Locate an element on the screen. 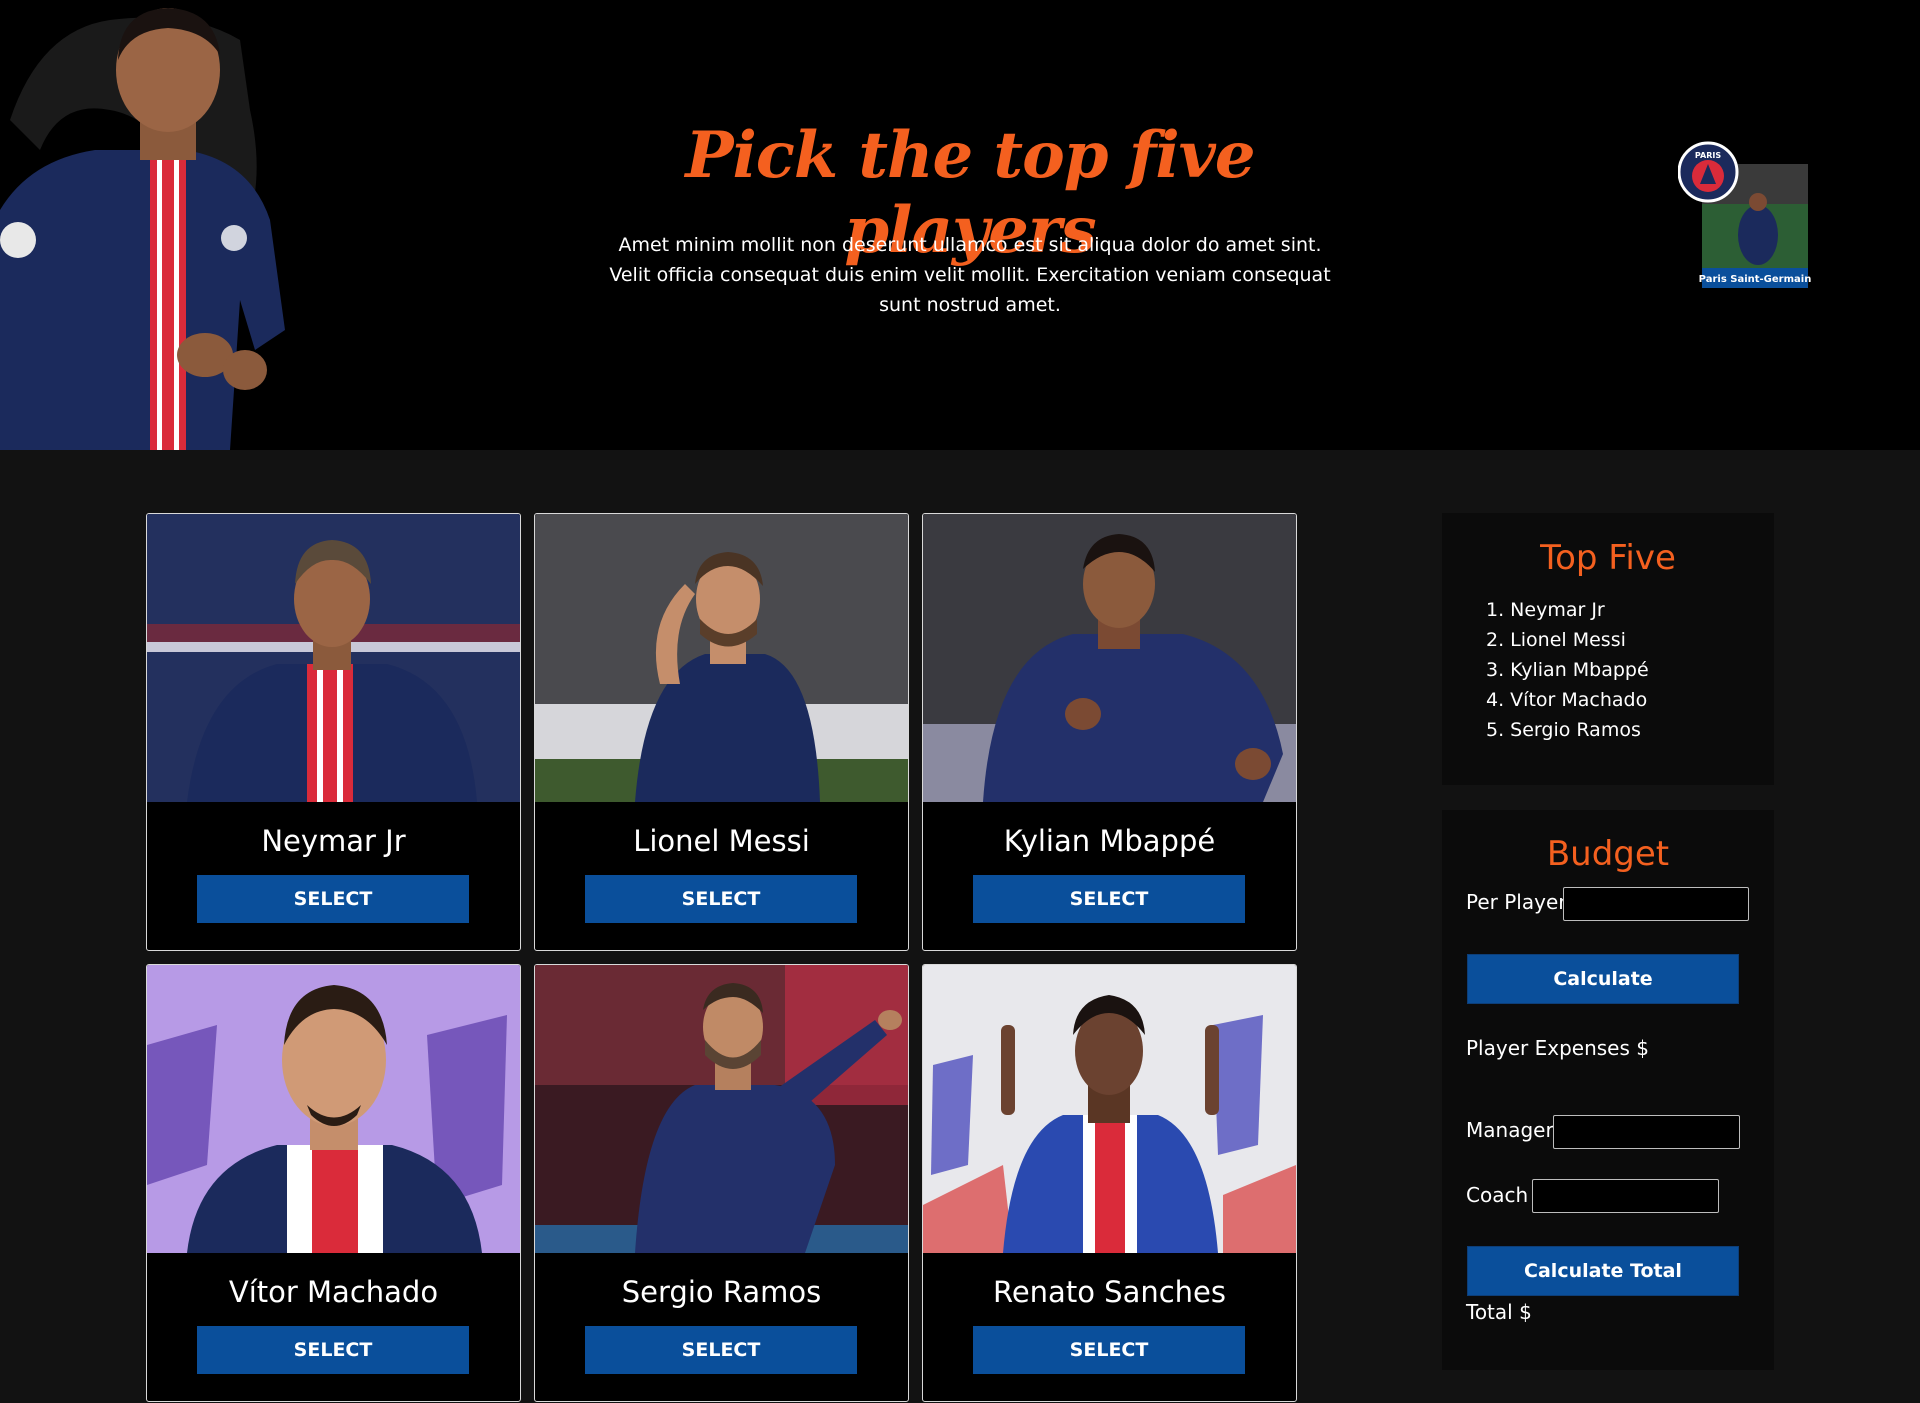 The image size is (1920, 1403). player-card: Kylian Mbappé SELECT is located at coordinates (1109, 732).